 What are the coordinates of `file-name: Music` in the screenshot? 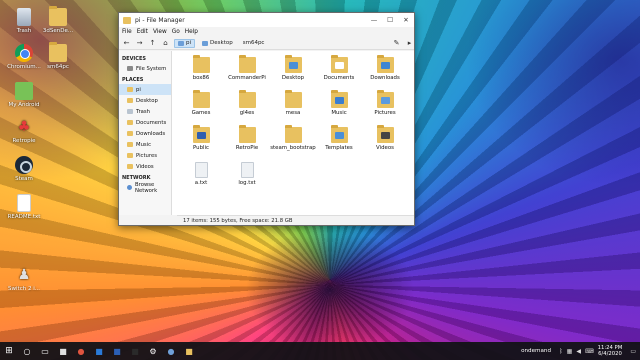 It's located at (339, 113).